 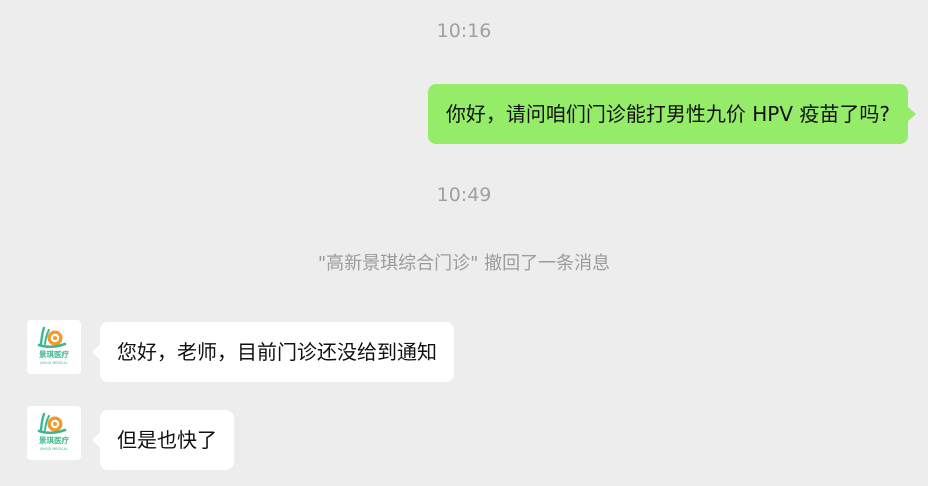 I want to click on recall-notice: "高新景琪综合门诊" 撤回了一条消息, so click(x=464, y=263).